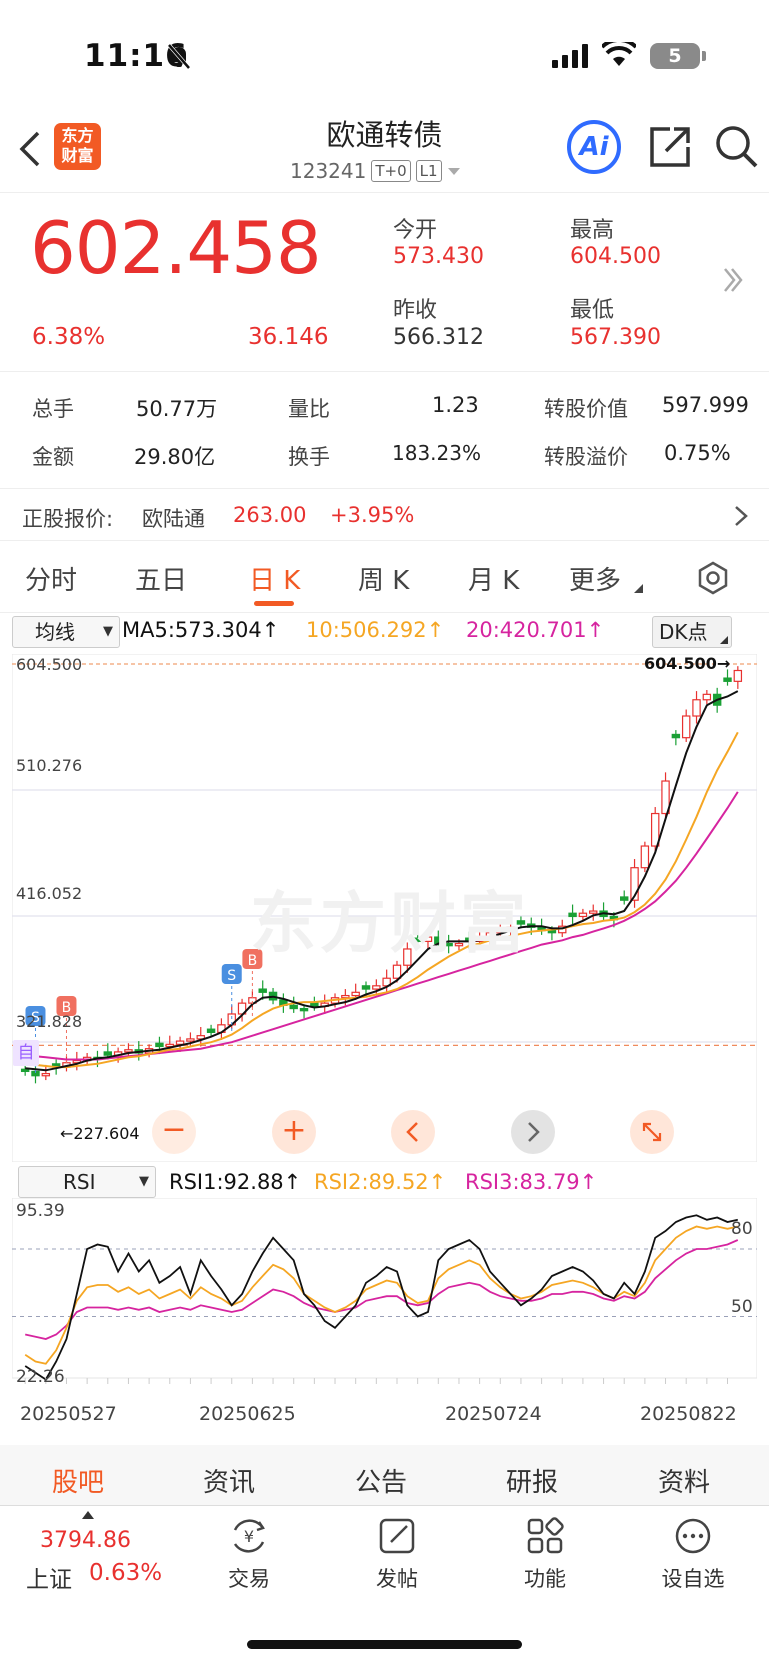 The width and height of the screenshot is (769, 1665). What do you see at coordinates (737, 147) in the screenshot?
I see `search-icon` at bounding box center [737, 147].